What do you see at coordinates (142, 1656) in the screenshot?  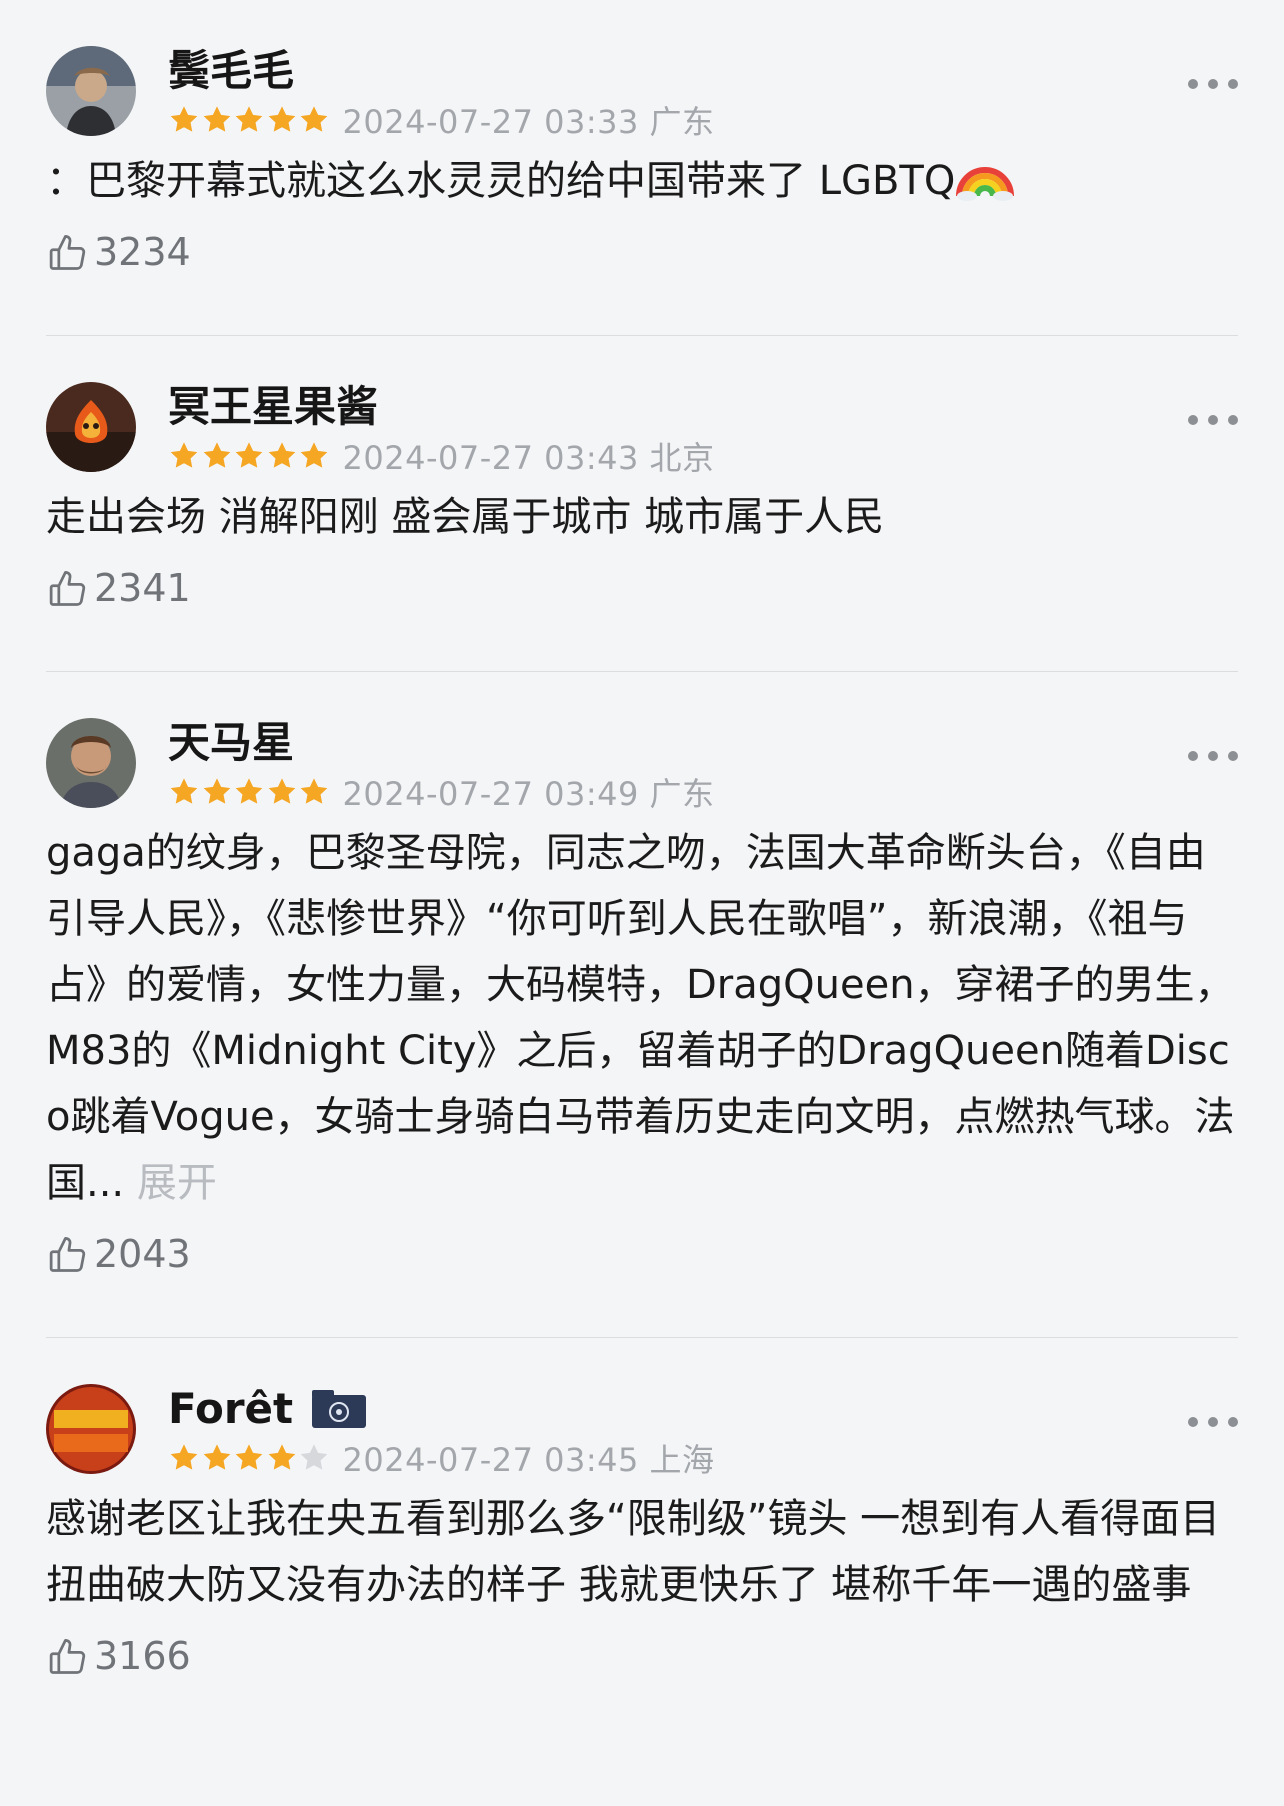 I see `like-count: 3166` at bounding box center [142, 1656].